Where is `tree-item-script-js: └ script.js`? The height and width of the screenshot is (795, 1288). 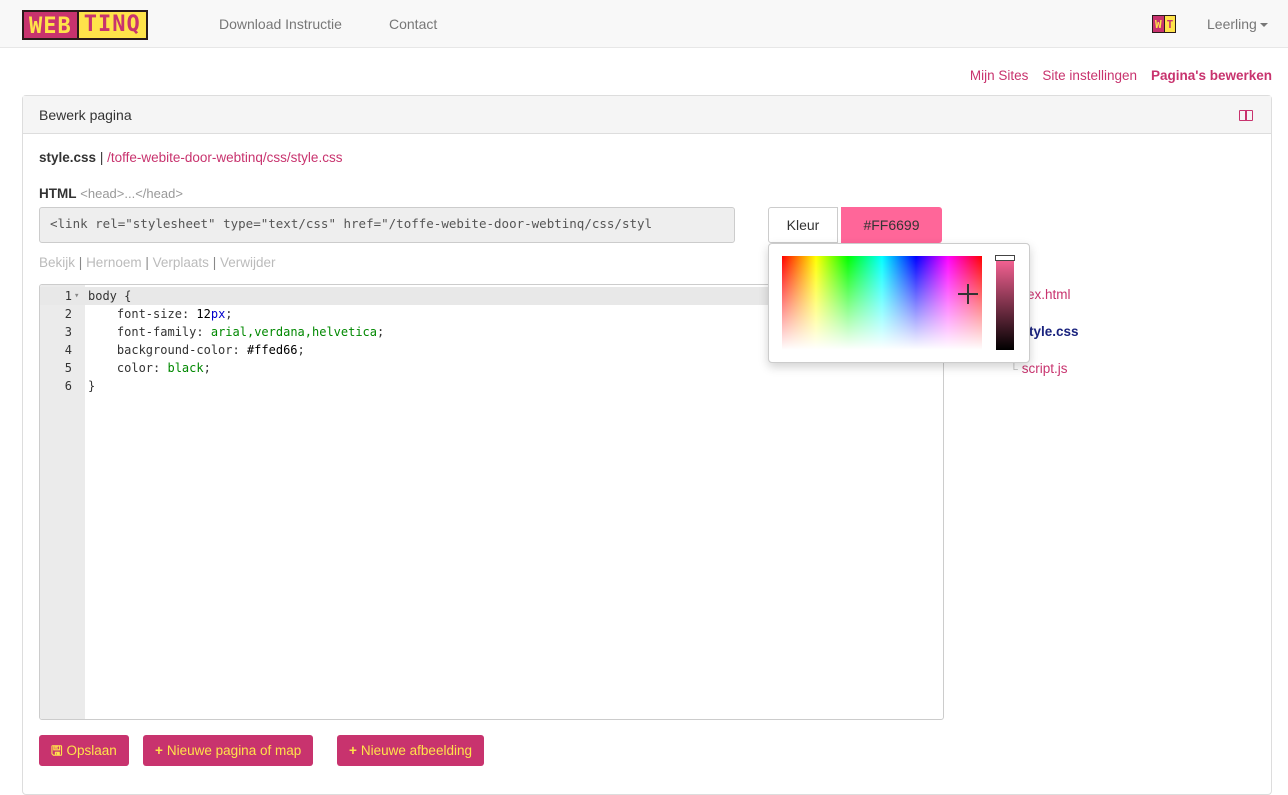
tree-item-script-js: └ script.js is located at coordinates (1039, 368).